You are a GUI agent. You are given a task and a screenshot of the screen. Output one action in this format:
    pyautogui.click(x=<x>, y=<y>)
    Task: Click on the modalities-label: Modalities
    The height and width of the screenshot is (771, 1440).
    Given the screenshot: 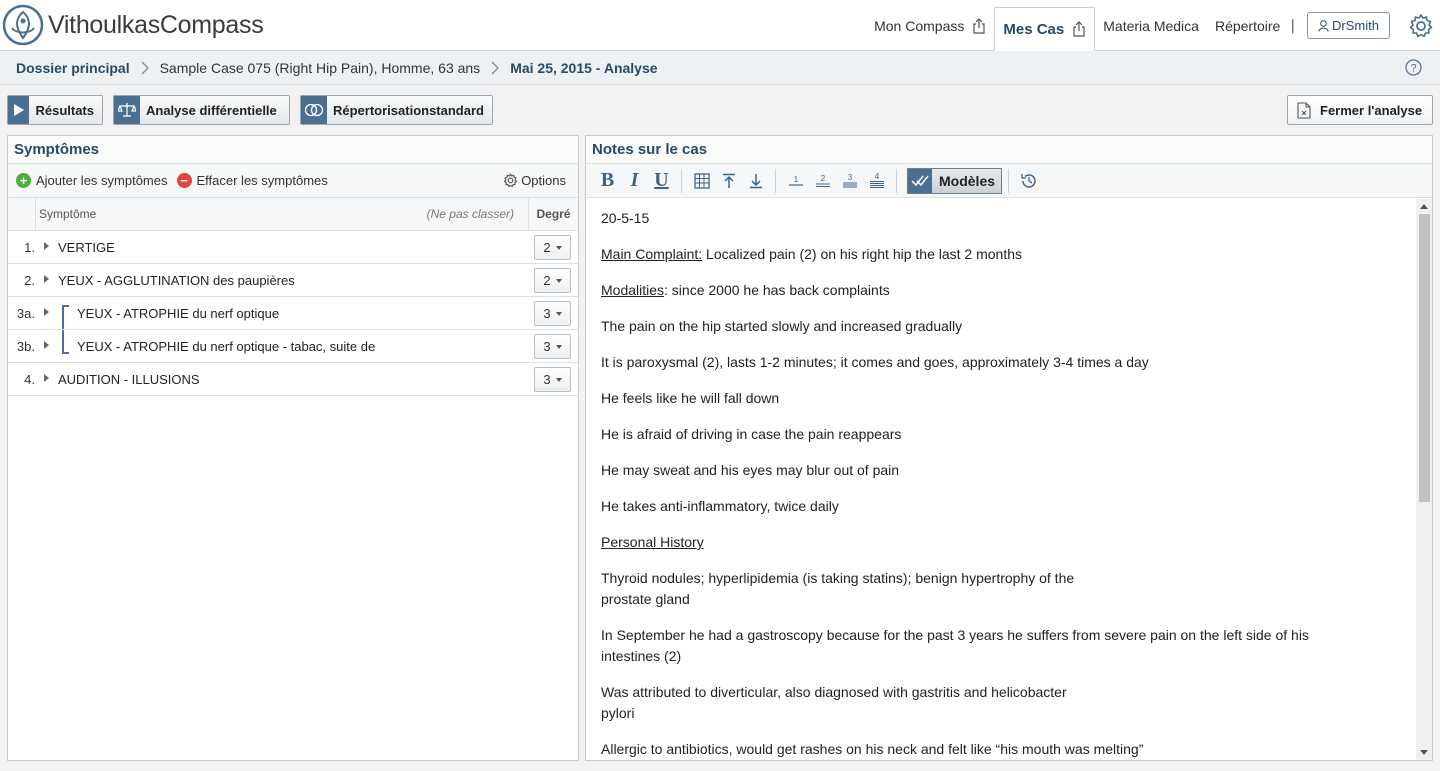 What is the action you would take?
    pyautogui.click(x=633, y=290)
    